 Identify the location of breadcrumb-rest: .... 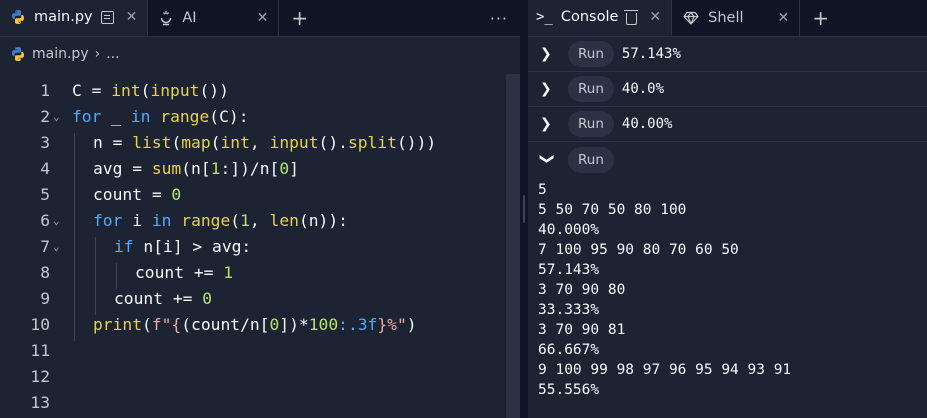
(112, 54).